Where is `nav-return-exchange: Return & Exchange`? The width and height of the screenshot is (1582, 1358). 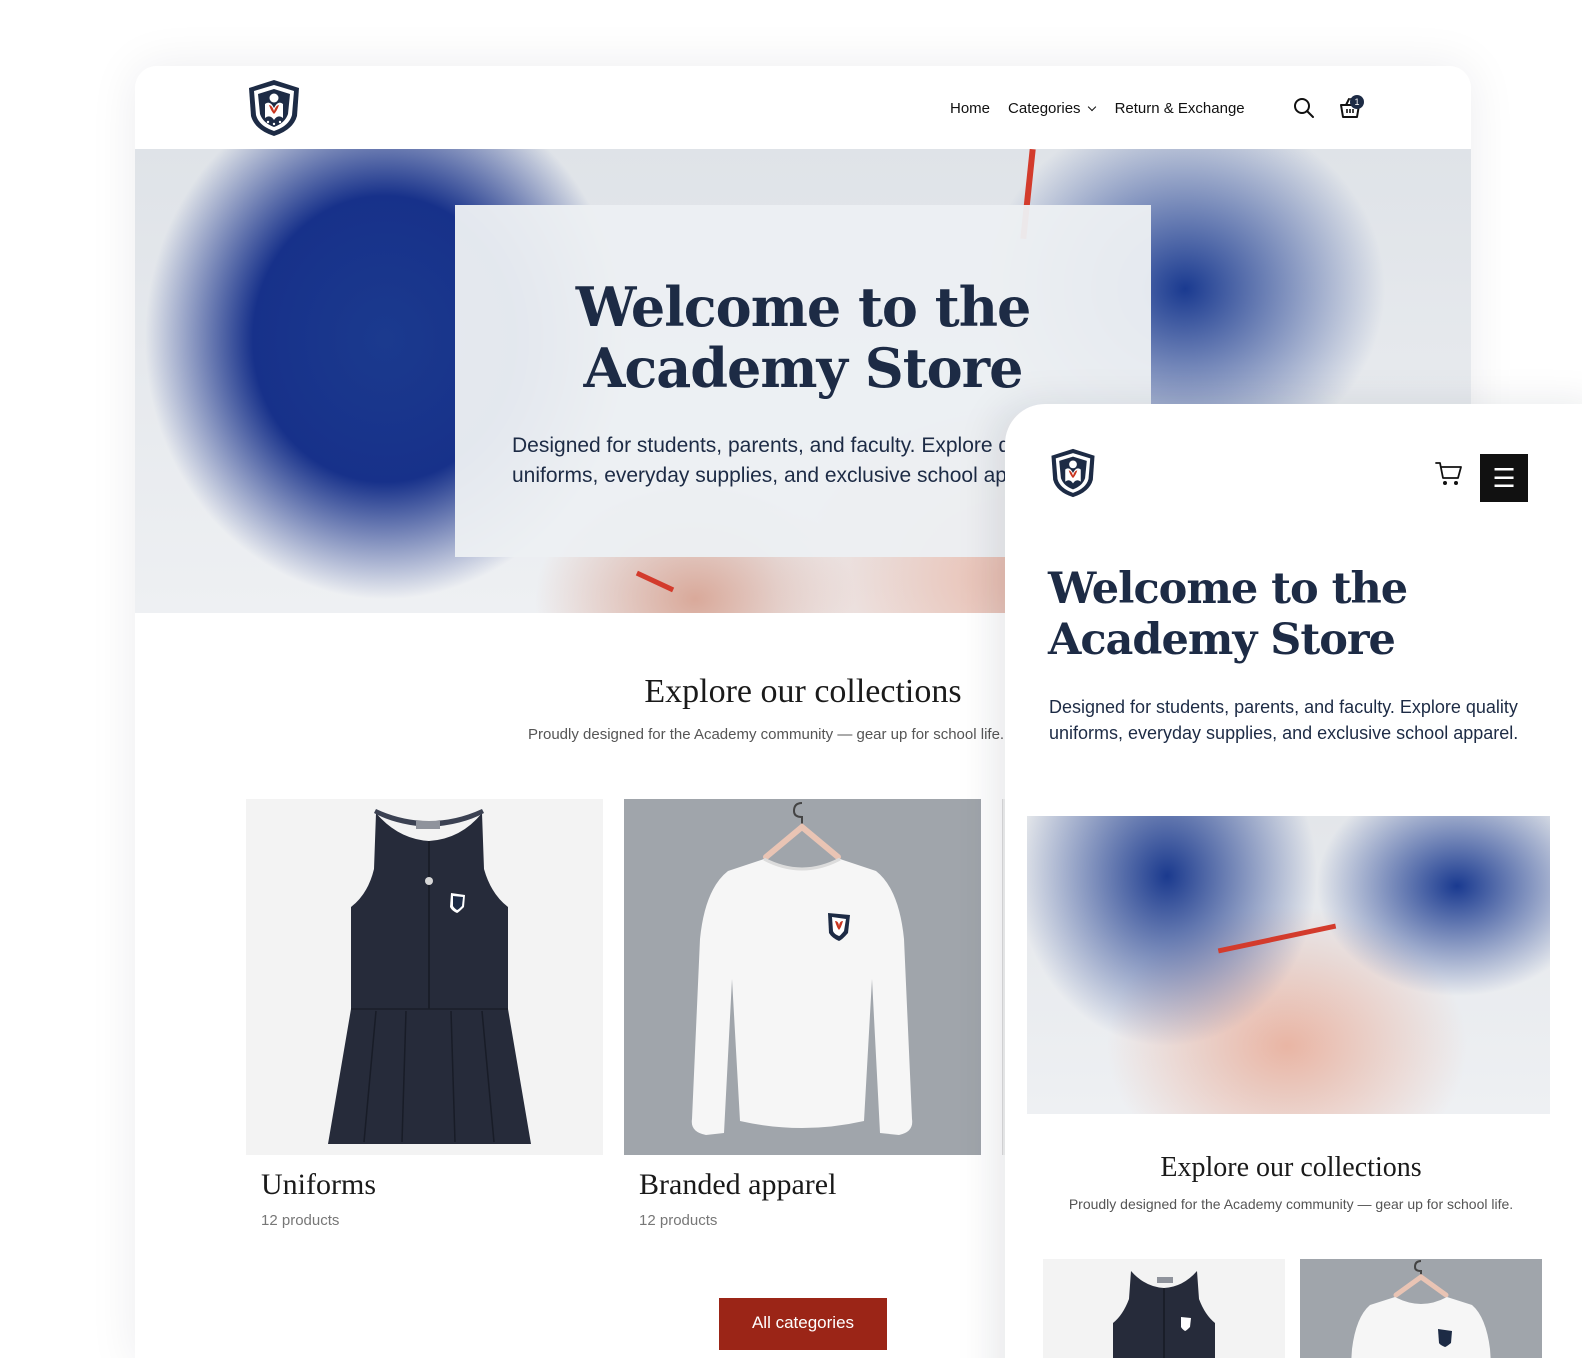 nav-return-exchange: Return & Exchange is located at coordinates (1180, 108).